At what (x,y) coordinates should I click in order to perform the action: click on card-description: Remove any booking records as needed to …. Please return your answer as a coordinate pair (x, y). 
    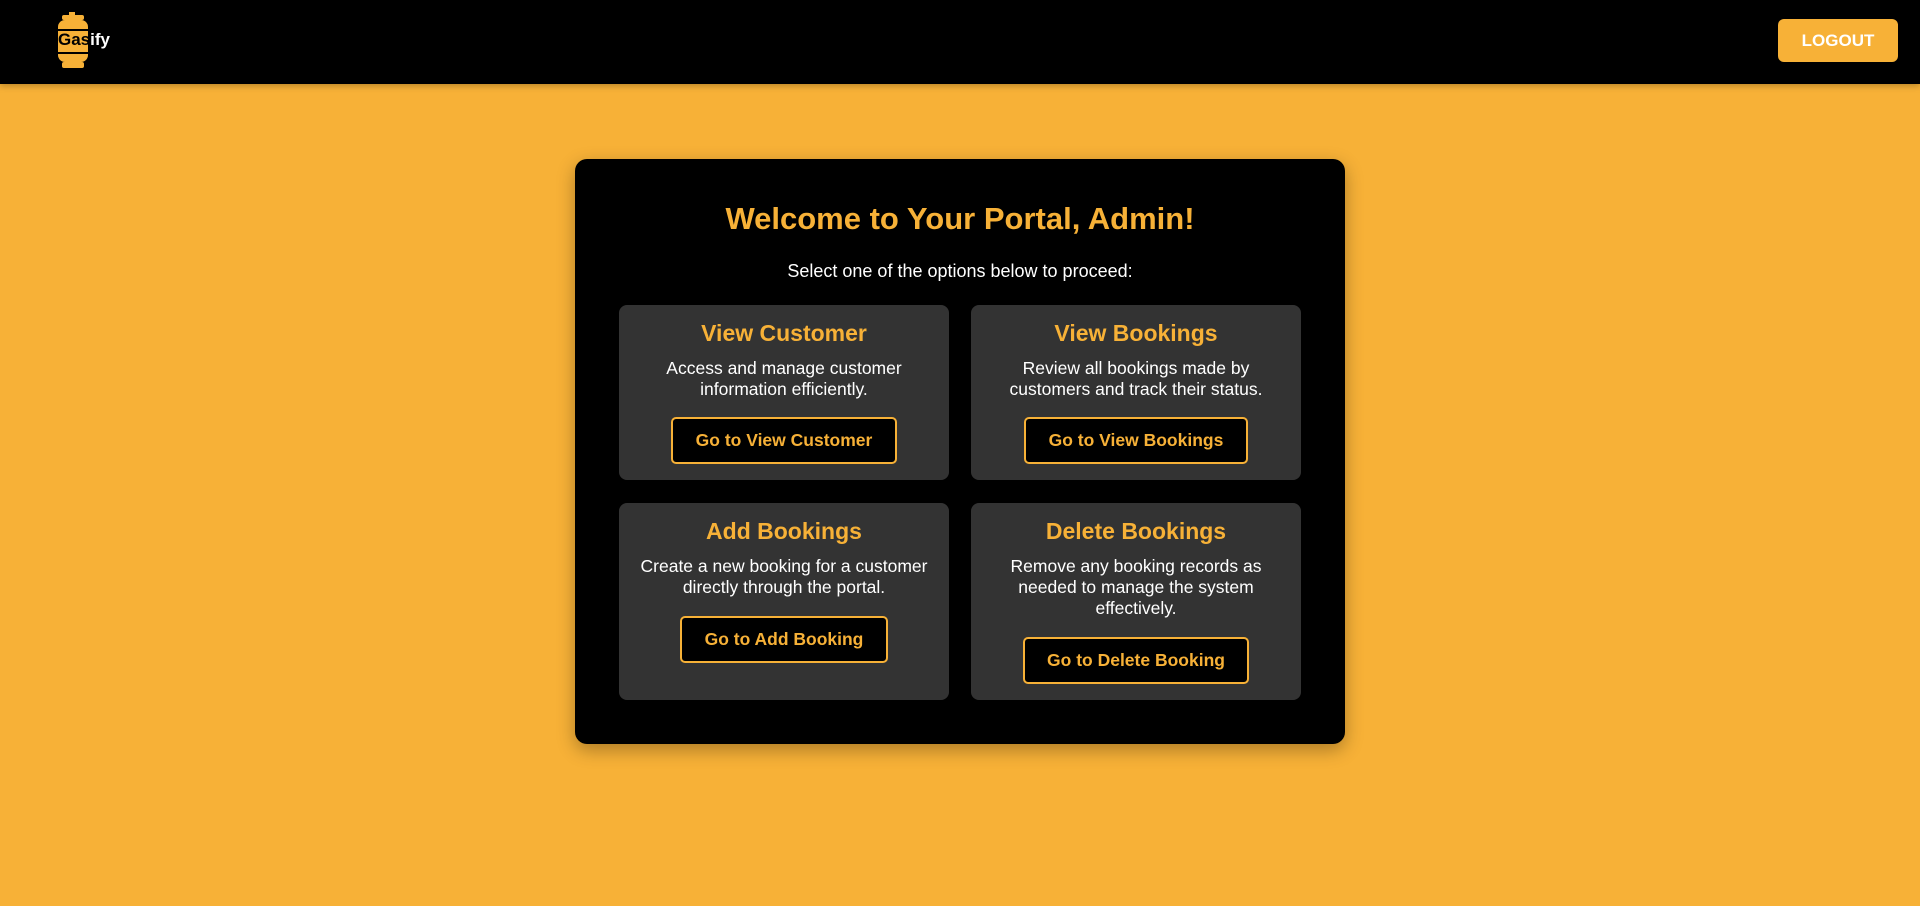
    Looking at the image, I should click on (1136, 587).